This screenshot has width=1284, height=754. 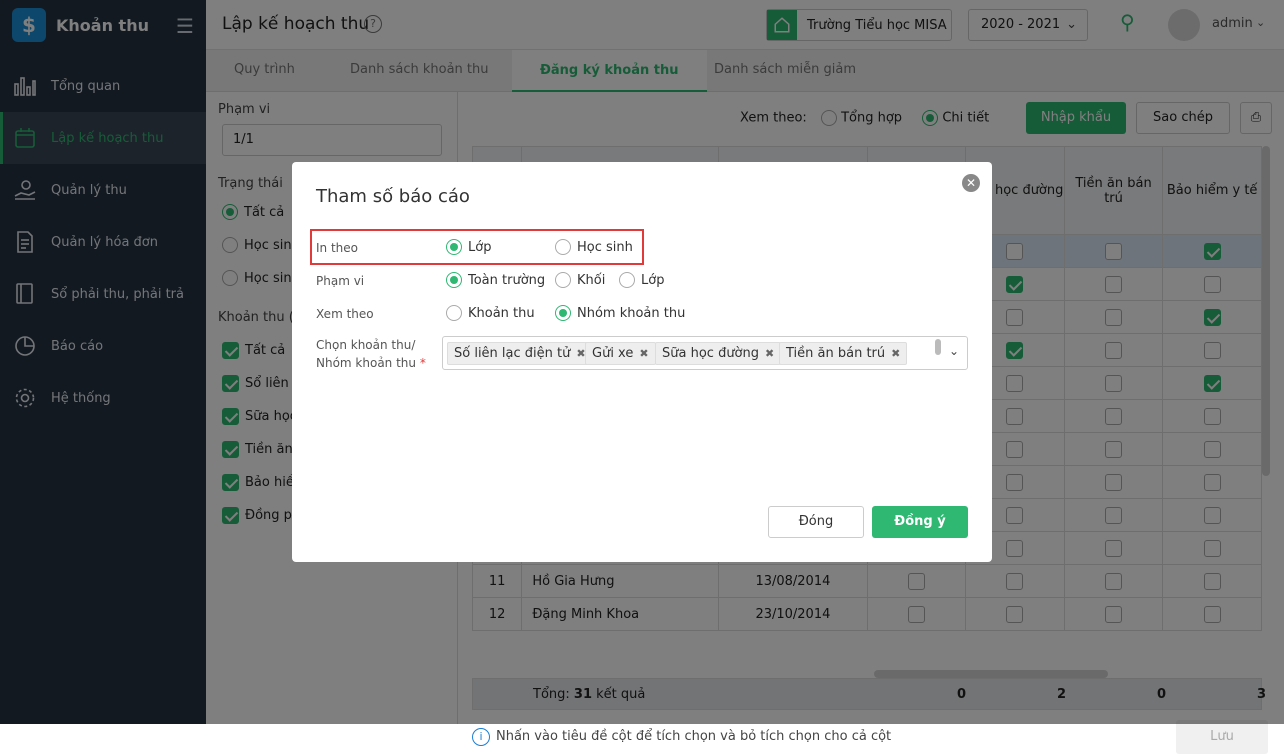 What do you see at coordinates (843, 353) in the screenshot?
I see `tag: Tiền ăn bán trú ✖` at bounding box center [843, 353].